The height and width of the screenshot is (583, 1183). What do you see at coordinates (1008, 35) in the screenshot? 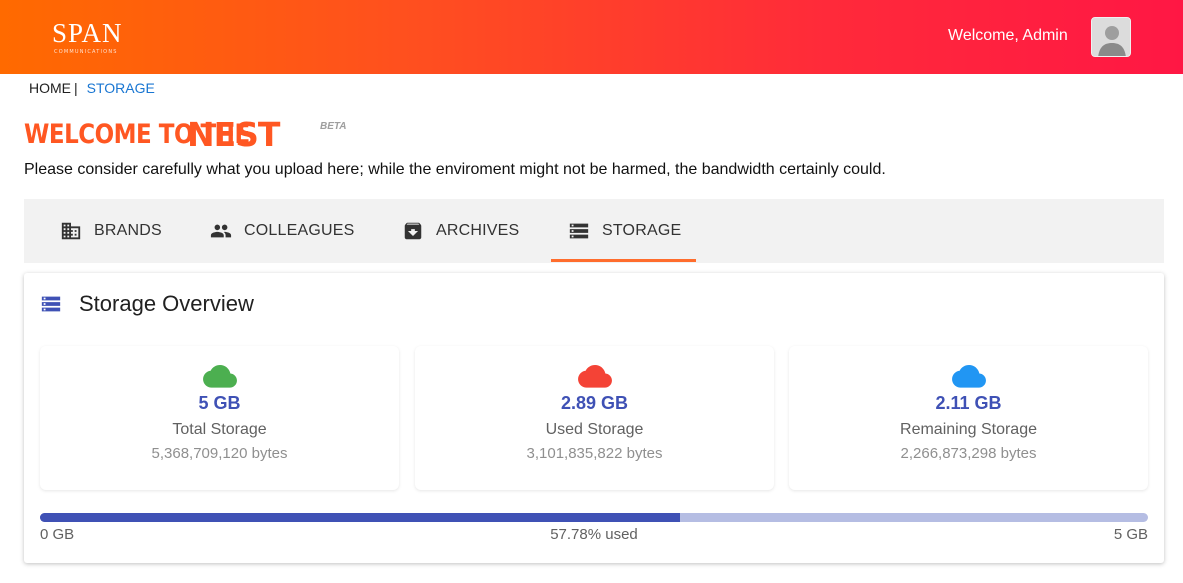
I see `welcome-text: Welcome, Admin` at bounding box center [1008, 35].